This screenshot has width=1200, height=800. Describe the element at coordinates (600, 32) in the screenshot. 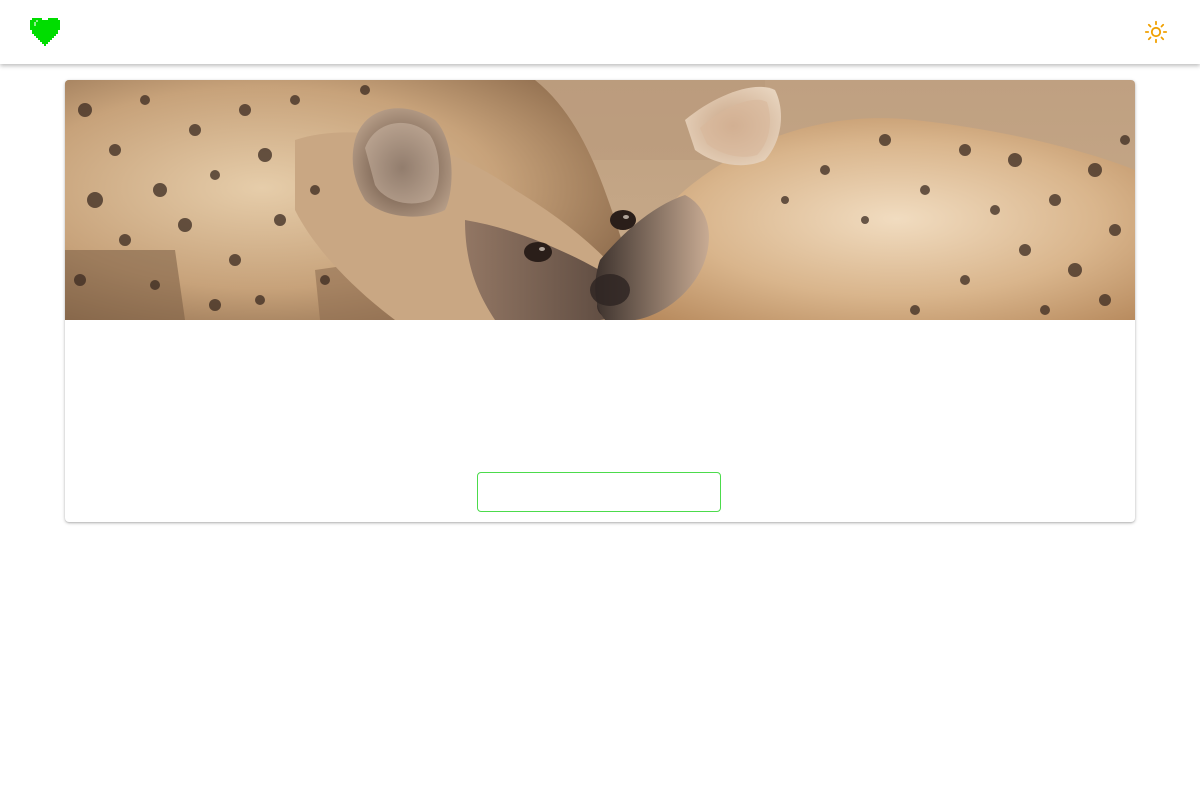

I see `app-bar` at that location.